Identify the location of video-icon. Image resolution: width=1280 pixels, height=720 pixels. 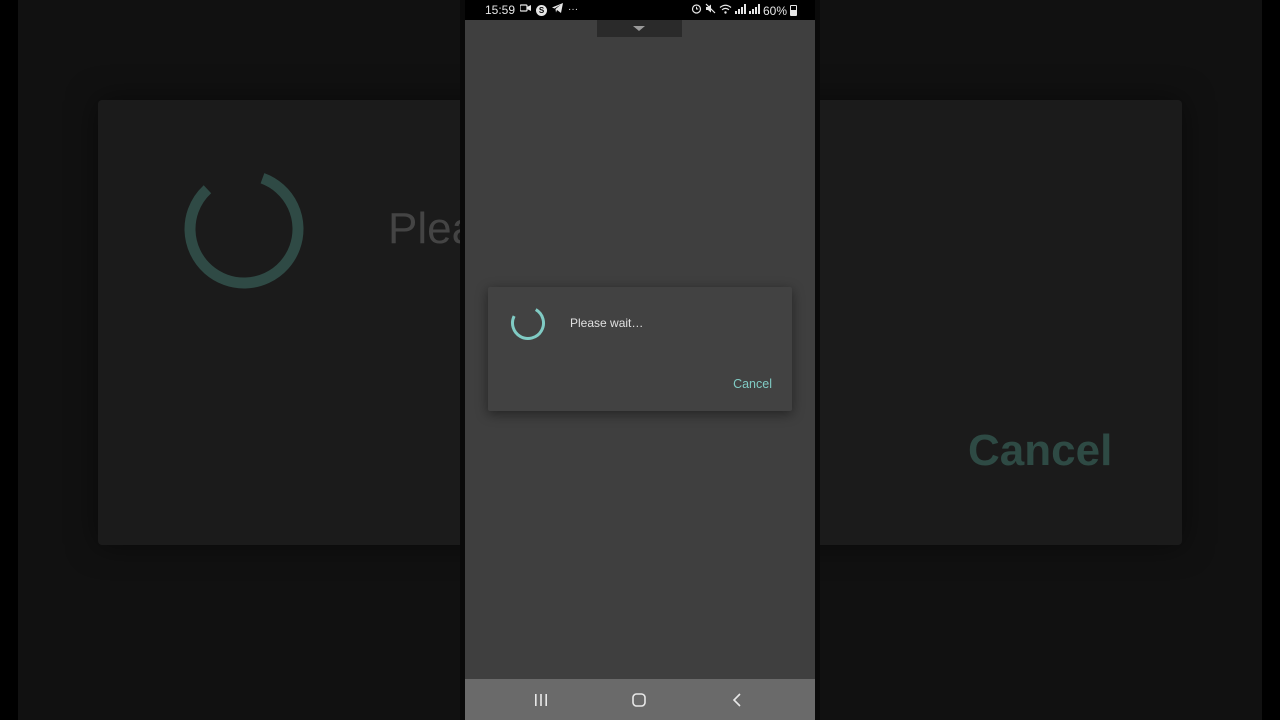
(525, 10).